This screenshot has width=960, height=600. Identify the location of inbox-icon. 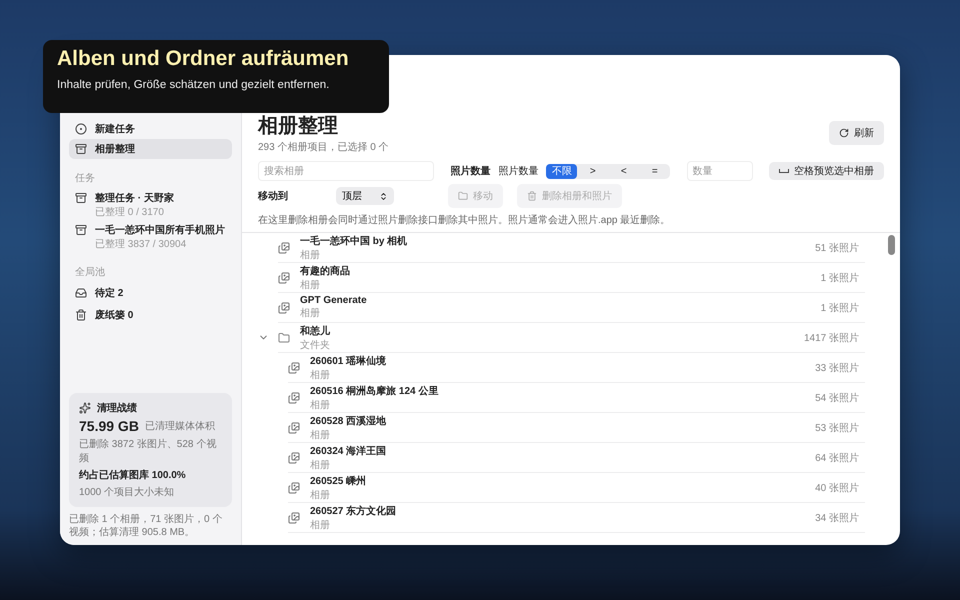
(81, 293).